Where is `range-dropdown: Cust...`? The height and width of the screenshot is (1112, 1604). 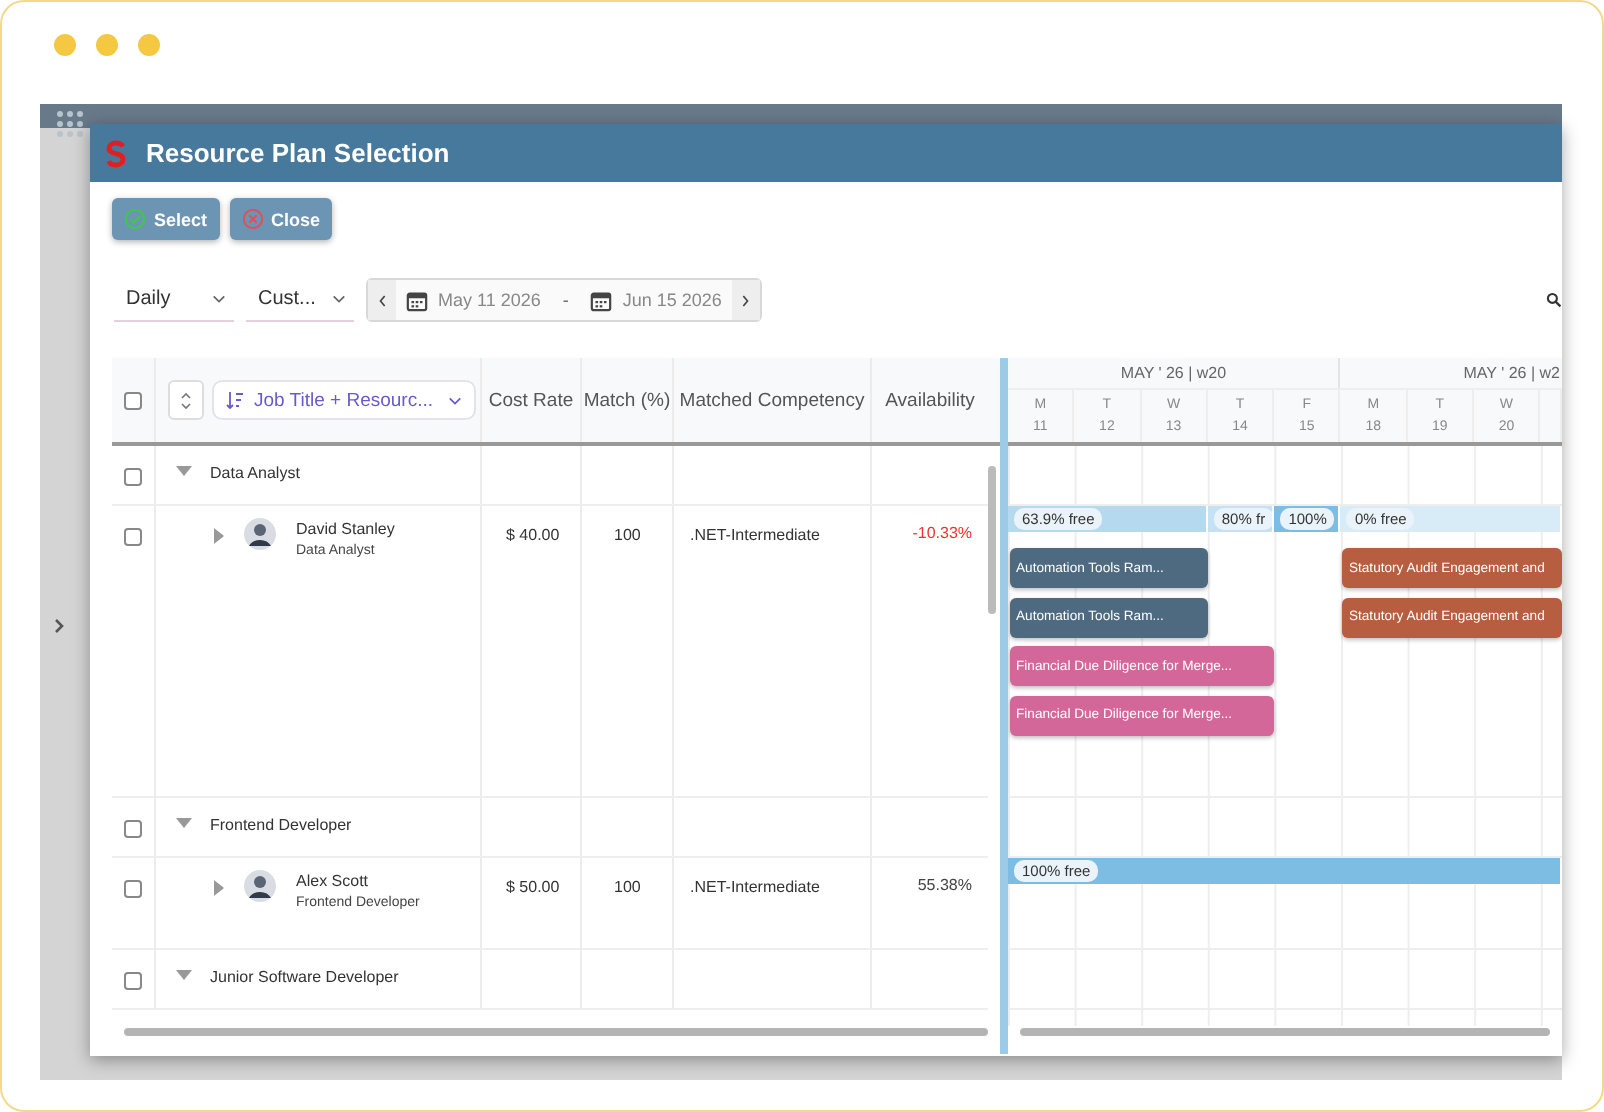
range-dropdown: Cust... is located at coordinates (300, 300).